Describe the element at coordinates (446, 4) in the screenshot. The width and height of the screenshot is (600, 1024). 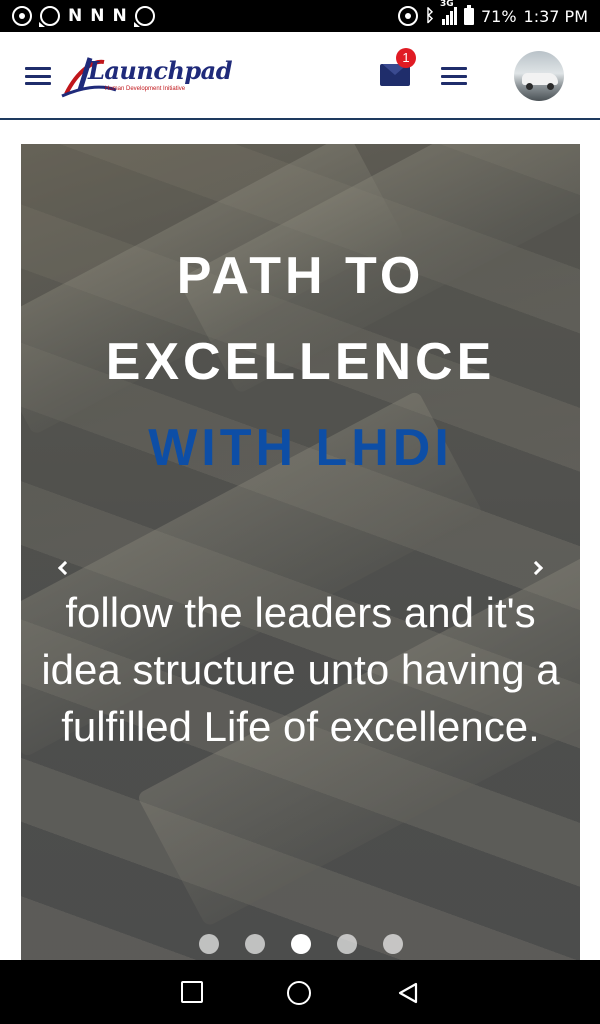
I see `network-type: 3G` at that location.